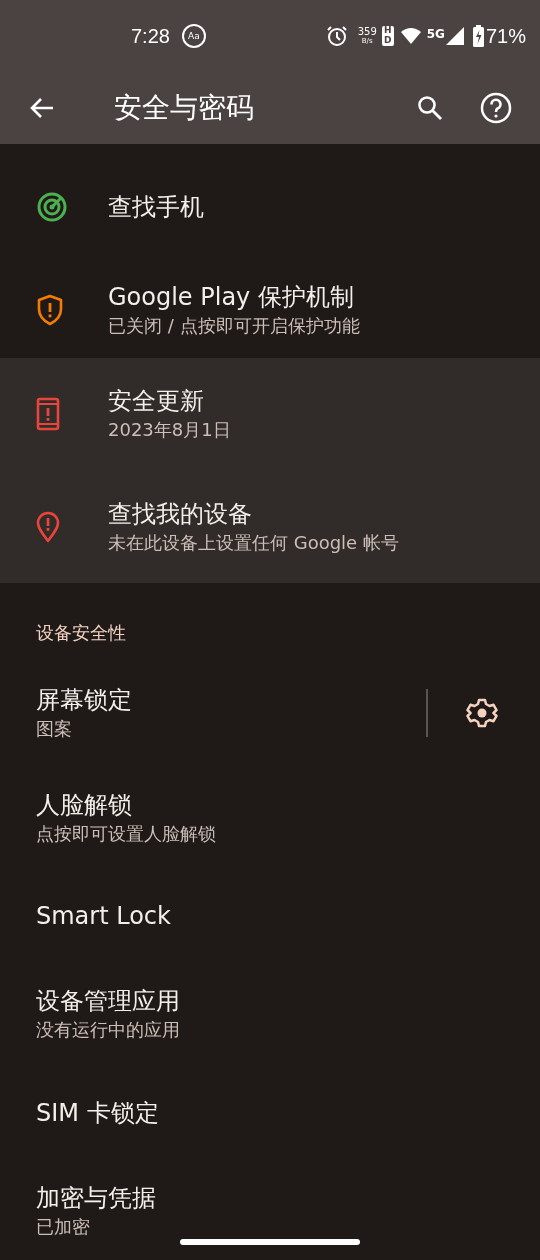 Image resolution: width=540 pixels, height=1260 pixels. What do you see at coordinates (268, 1210) in the screenshot?
I see `settings-item: 加密与凭据 已加密` at bounding box center [268, 1210].